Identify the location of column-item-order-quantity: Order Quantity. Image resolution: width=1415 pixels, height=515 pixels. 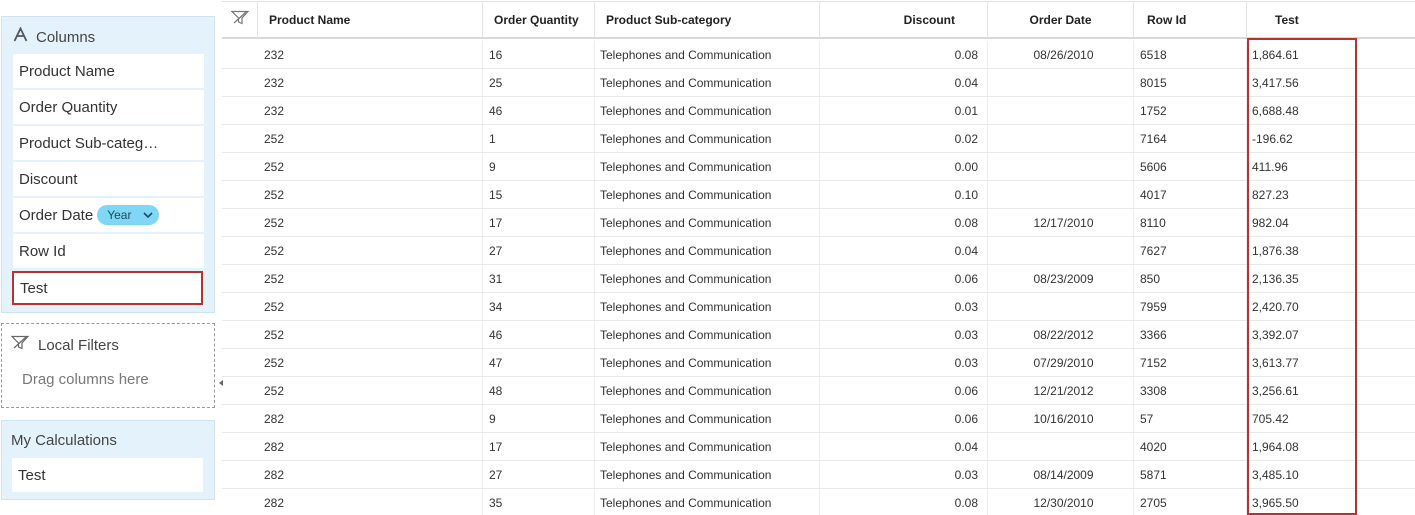
(108, 107).